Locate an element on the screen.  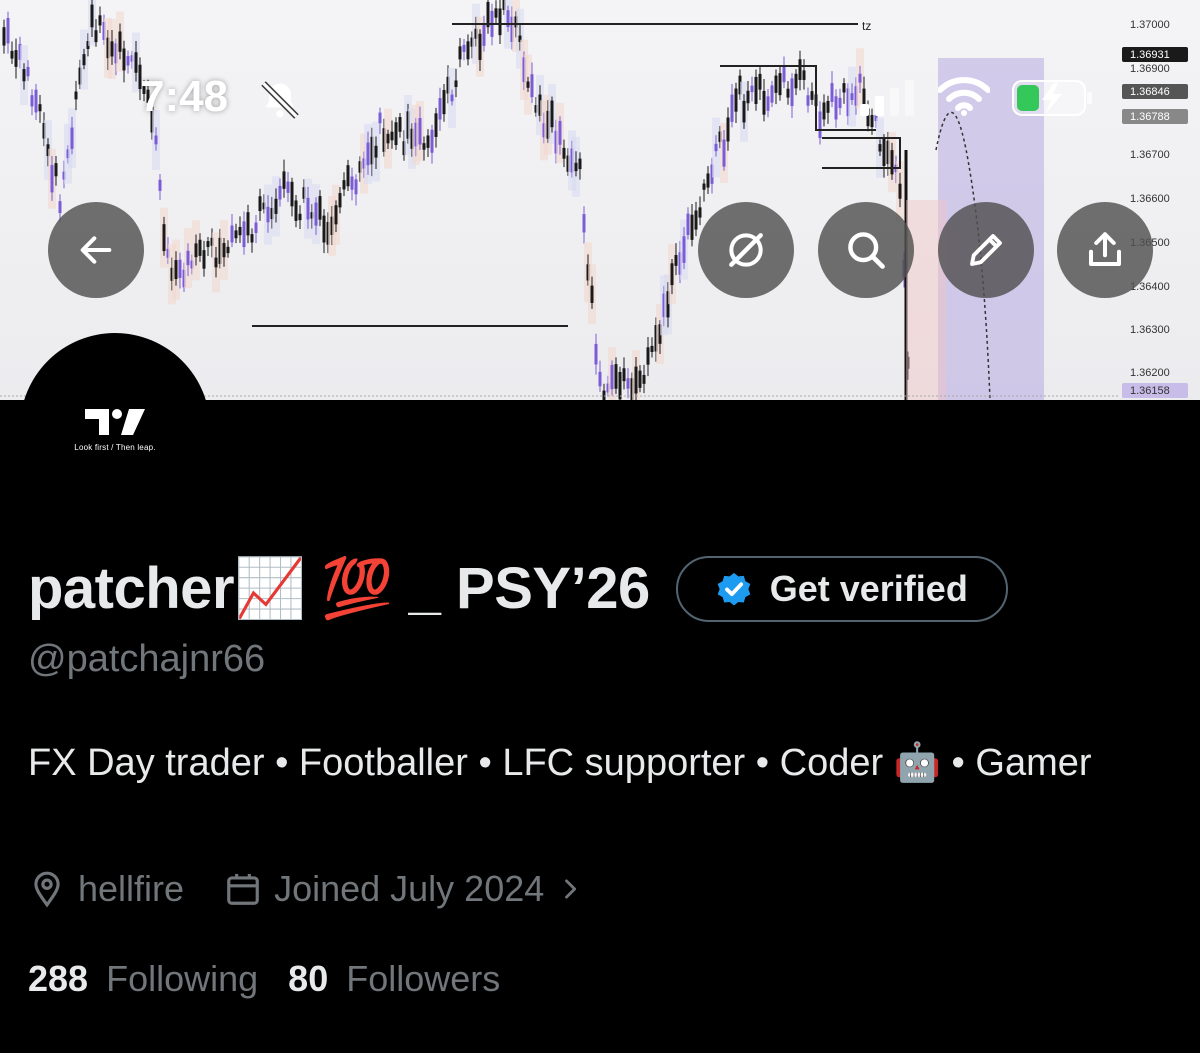
price-axis-label: 1.36900 is located at coordinates (1150, 69).